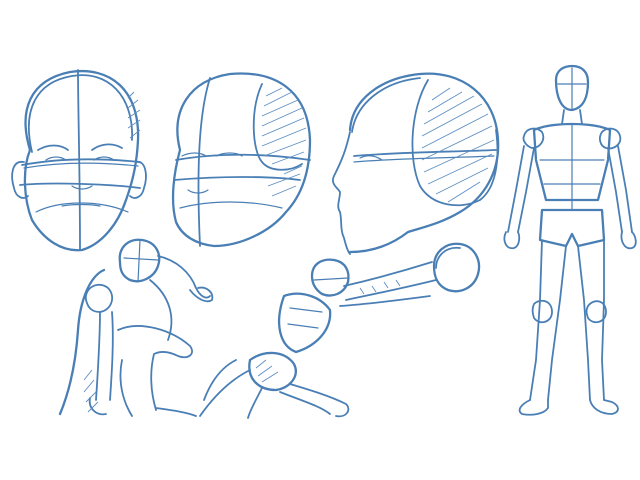  Describe the element at coordinates (416, 163) in the screenshot. I see `head-profile-sketch` at that location.